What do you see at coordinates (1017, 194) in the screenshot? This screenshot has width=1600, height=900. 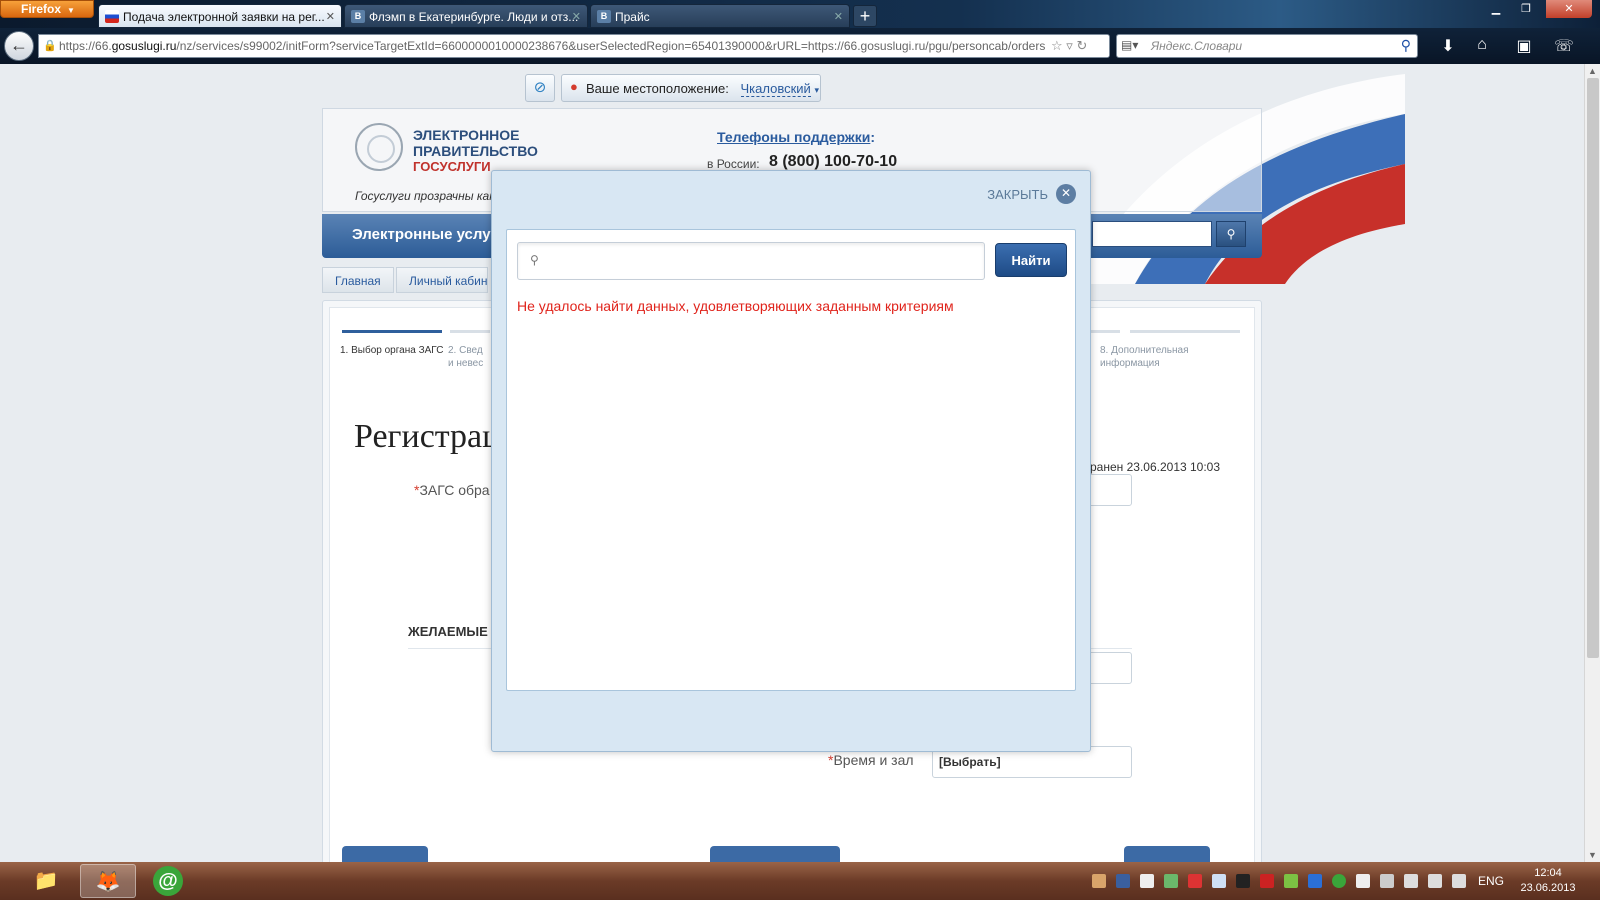 I see `modal-close-label: ЗАКРЫТЬ` at bounding box center [1017, 194].